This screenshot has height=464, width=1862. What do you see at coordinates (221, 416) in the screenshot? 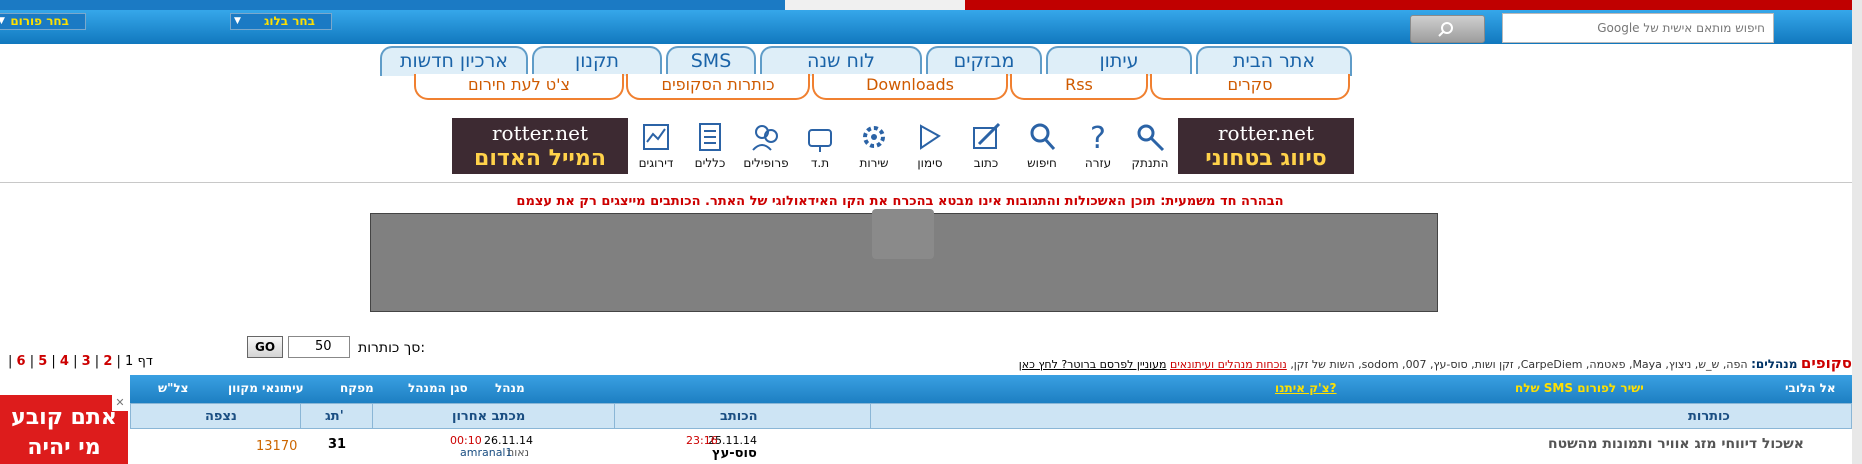
I see `col-views: נצפה` at bounding box center [221, 416].